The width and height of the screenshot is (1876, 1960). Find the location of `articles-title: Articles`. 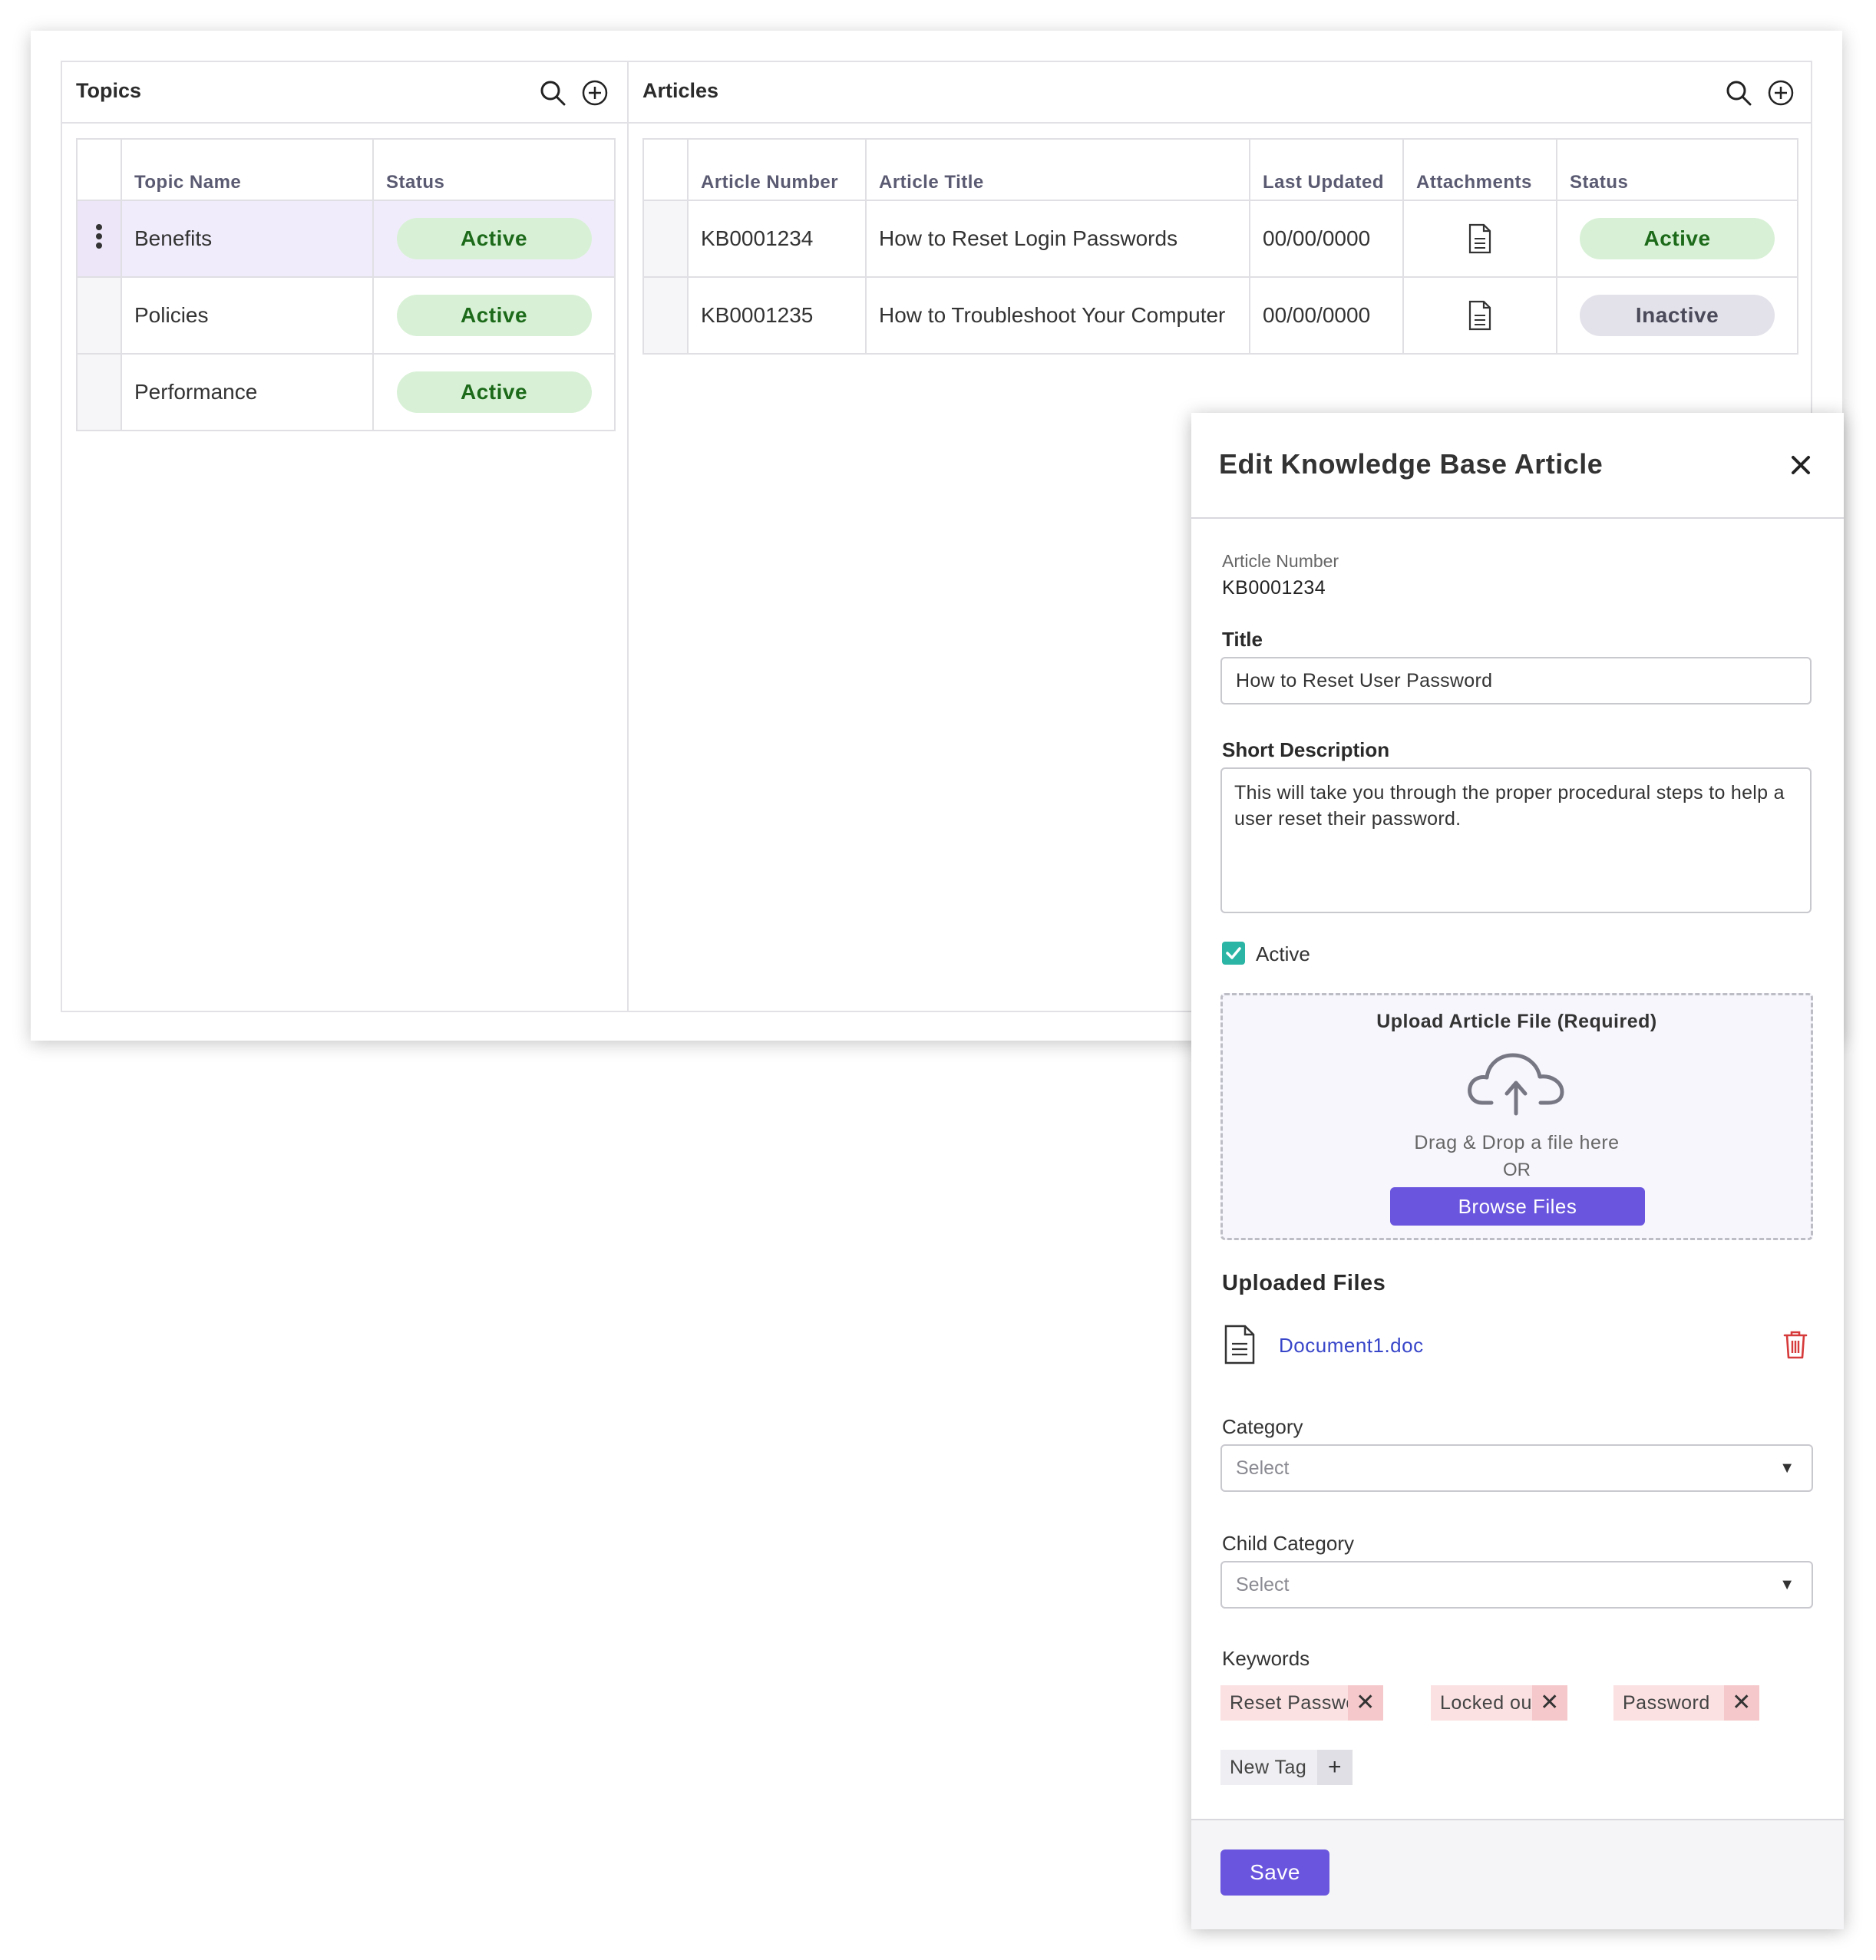

articles-title: Articles is located at coordinates (680, 90).